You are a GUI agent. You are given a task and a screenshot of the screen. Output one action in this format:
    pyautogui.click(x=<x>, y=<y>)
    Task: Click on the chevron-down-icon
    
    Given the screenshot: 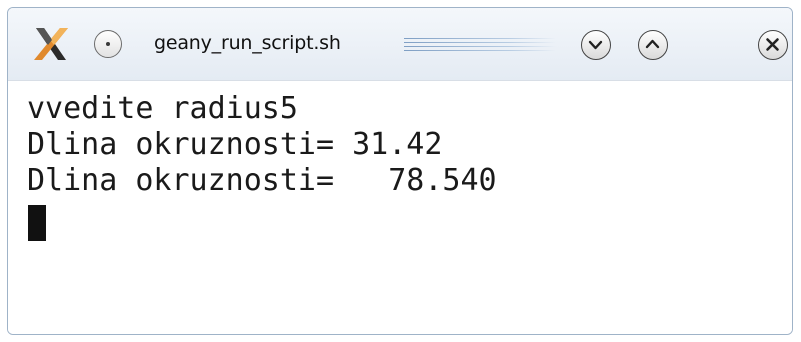 What is the action you would take?
    pyautogui.click(x=595, y=45)
    